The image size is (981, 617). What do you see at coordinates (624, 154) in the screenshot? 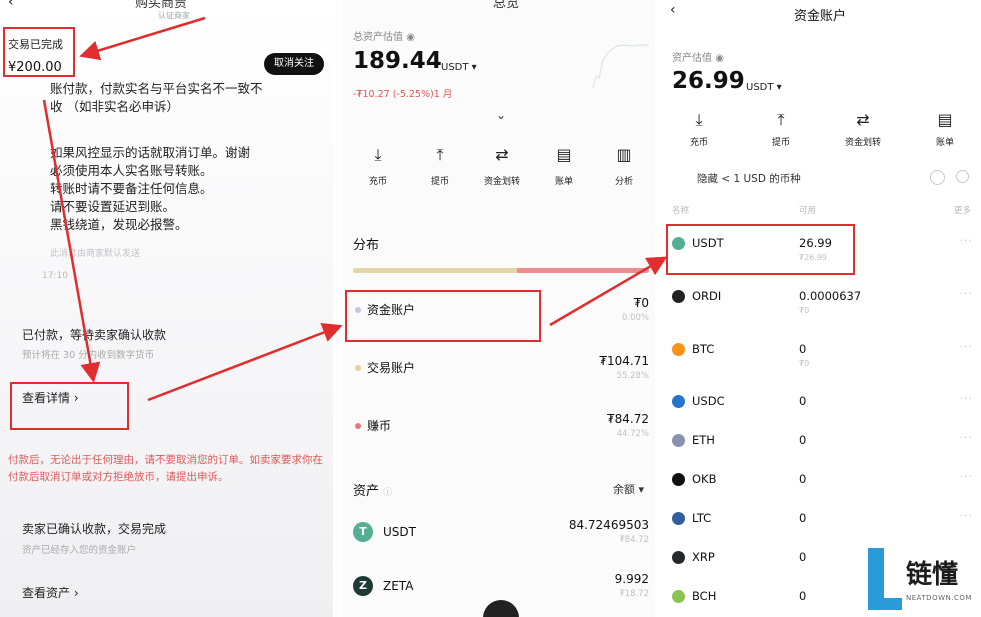
I see `analysis-icon: ▥` at bounding box center [624, 154].